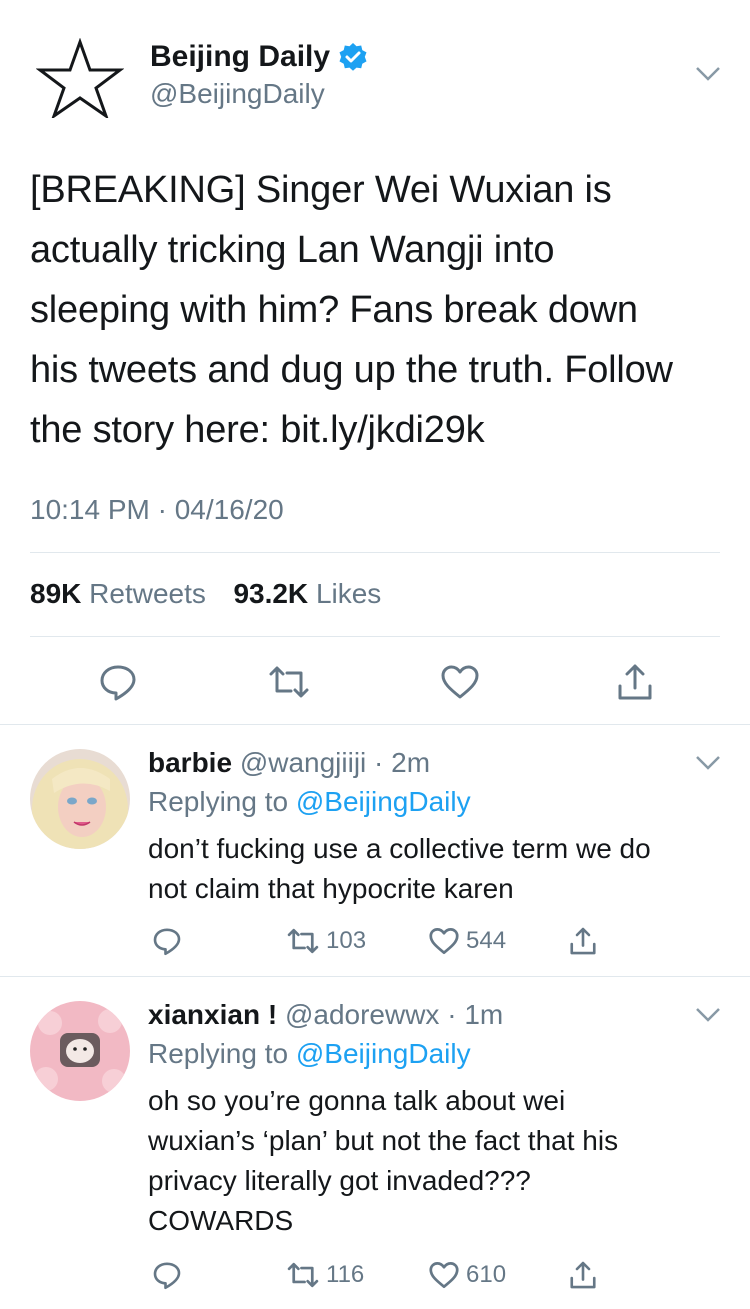 This screenshot has height=1309, width=750. I want to click on tweet-text-line: [BREAKING] Singer Wei Wuxian is, so click(321, 190).